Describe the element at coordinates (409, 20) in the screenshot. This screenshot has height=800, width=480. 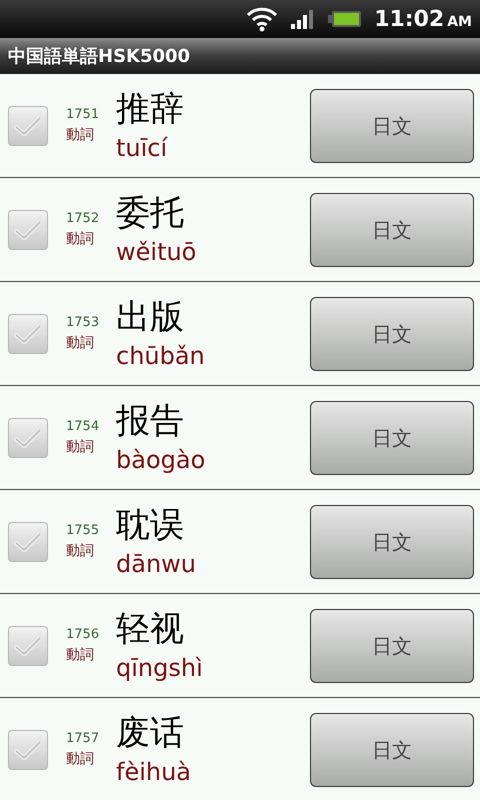
I see `clock-time: 11:02` at that location.